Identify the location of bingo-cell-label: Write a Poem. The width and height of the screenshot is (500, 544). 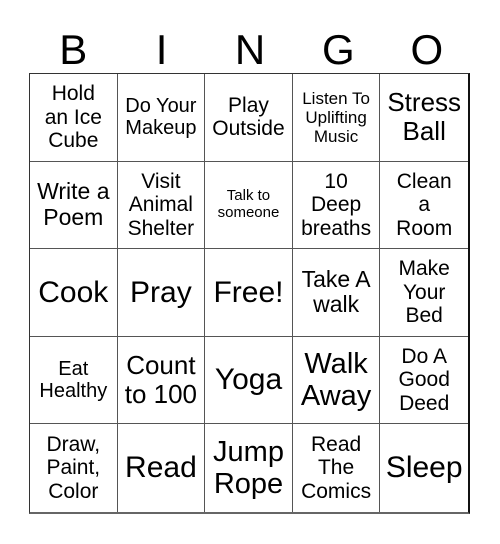
(73, 204).